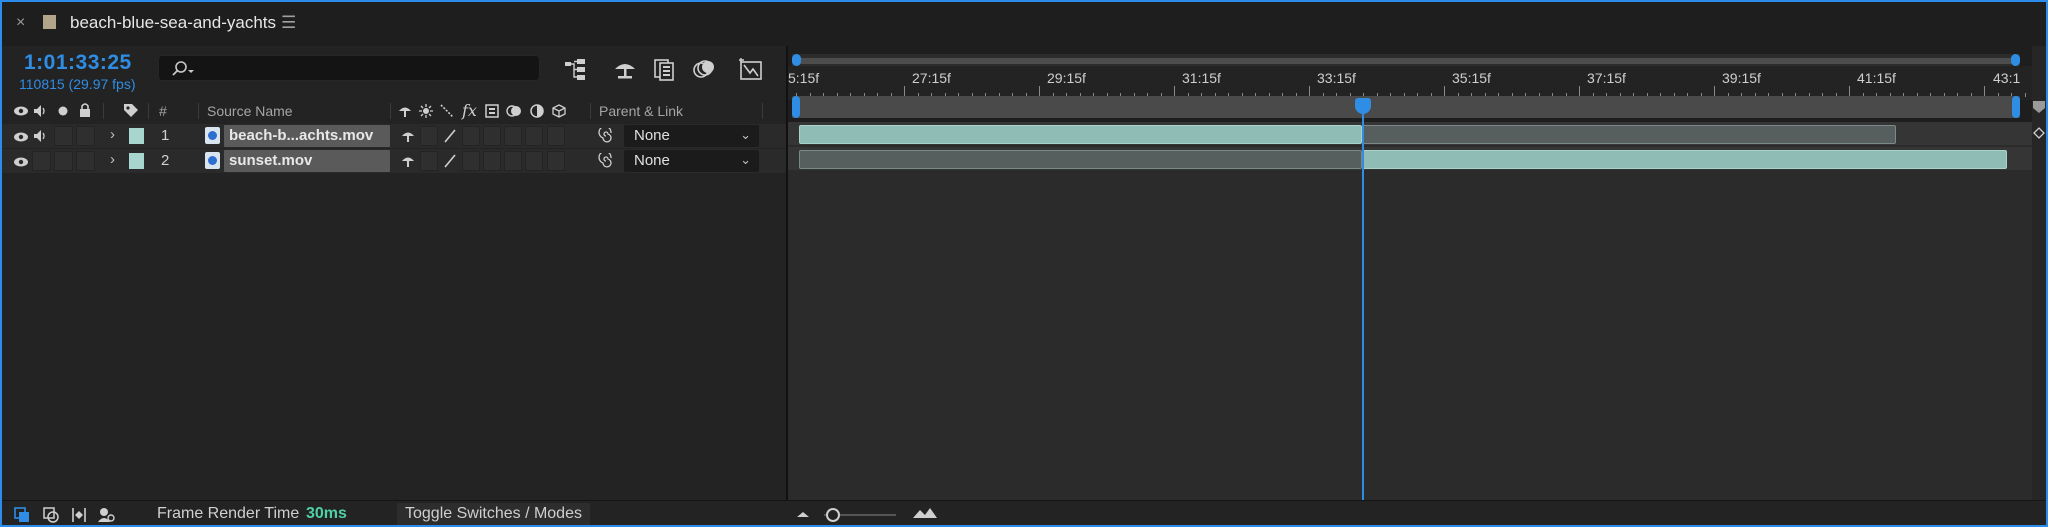 The width and height of the screenshot is (2048, 527). I want to click on zoom-out-icon, so click(803, 514).